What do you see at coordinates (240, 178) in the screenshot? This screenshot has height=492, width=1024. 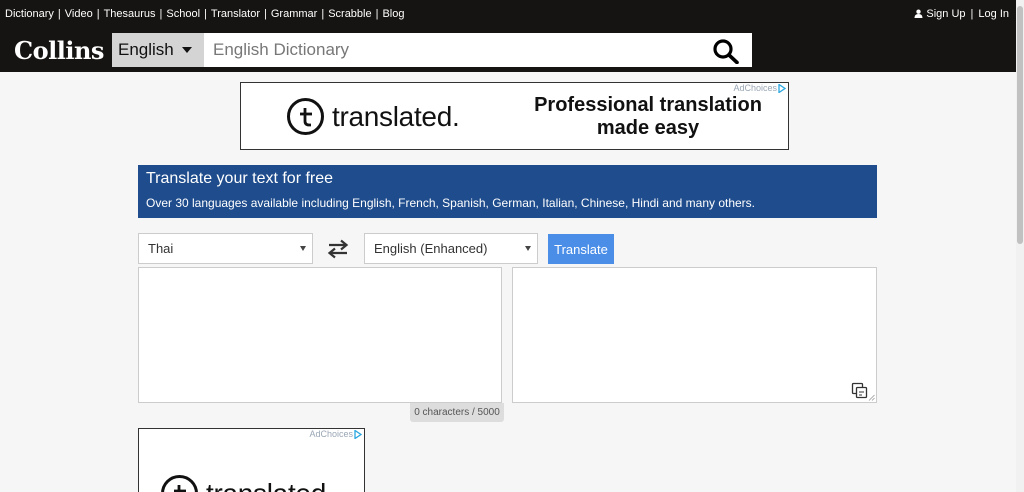 I see `page-title: Translate your text for free` at bounding box center [240, 178].